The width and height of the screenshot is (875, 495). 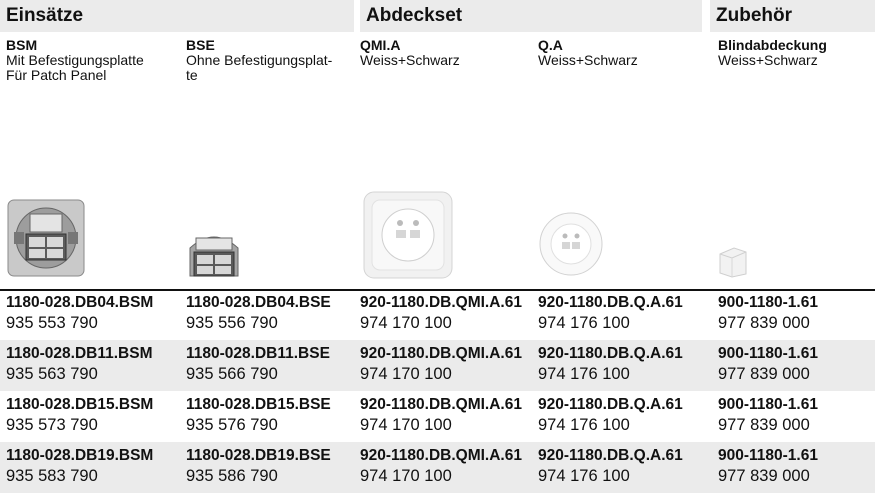 I want to click on qmia-cover-image, so click(x=408, y=235).